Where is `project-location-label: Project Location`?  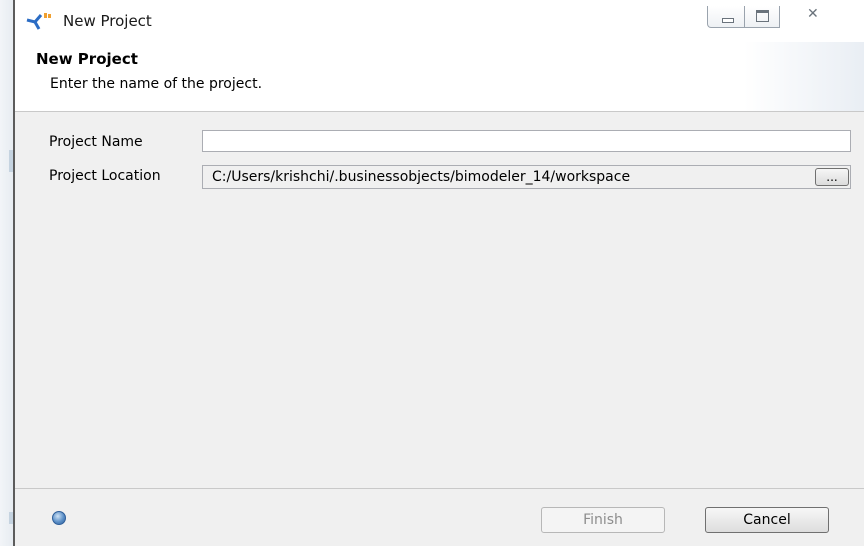 project-location-label: Project Location is located at coordinates (105, 176).